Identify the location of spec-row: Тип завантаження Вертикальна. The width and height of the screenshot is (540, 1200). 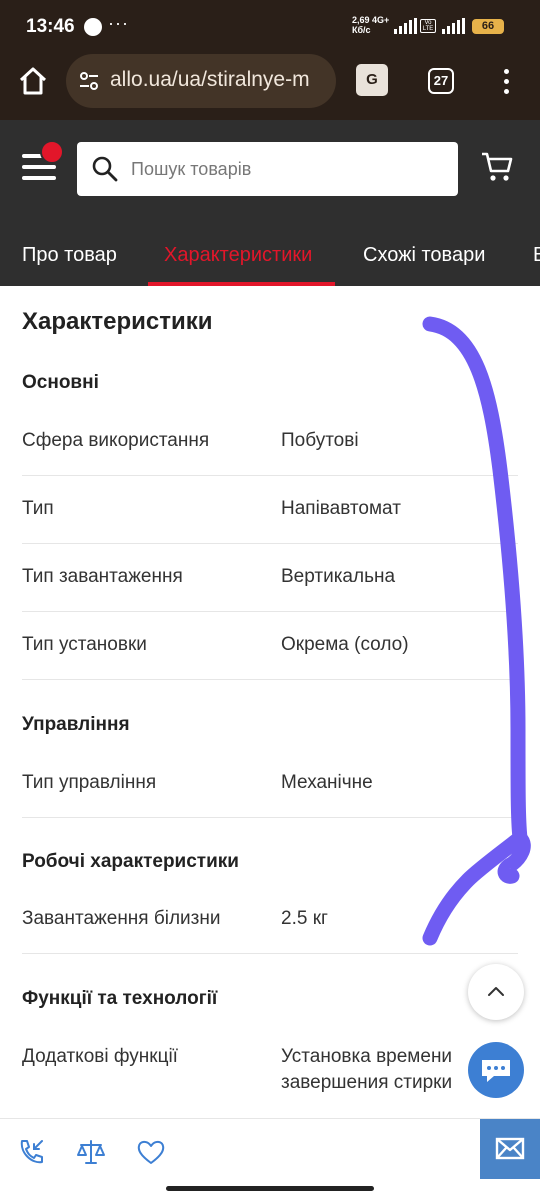
(270, 578).